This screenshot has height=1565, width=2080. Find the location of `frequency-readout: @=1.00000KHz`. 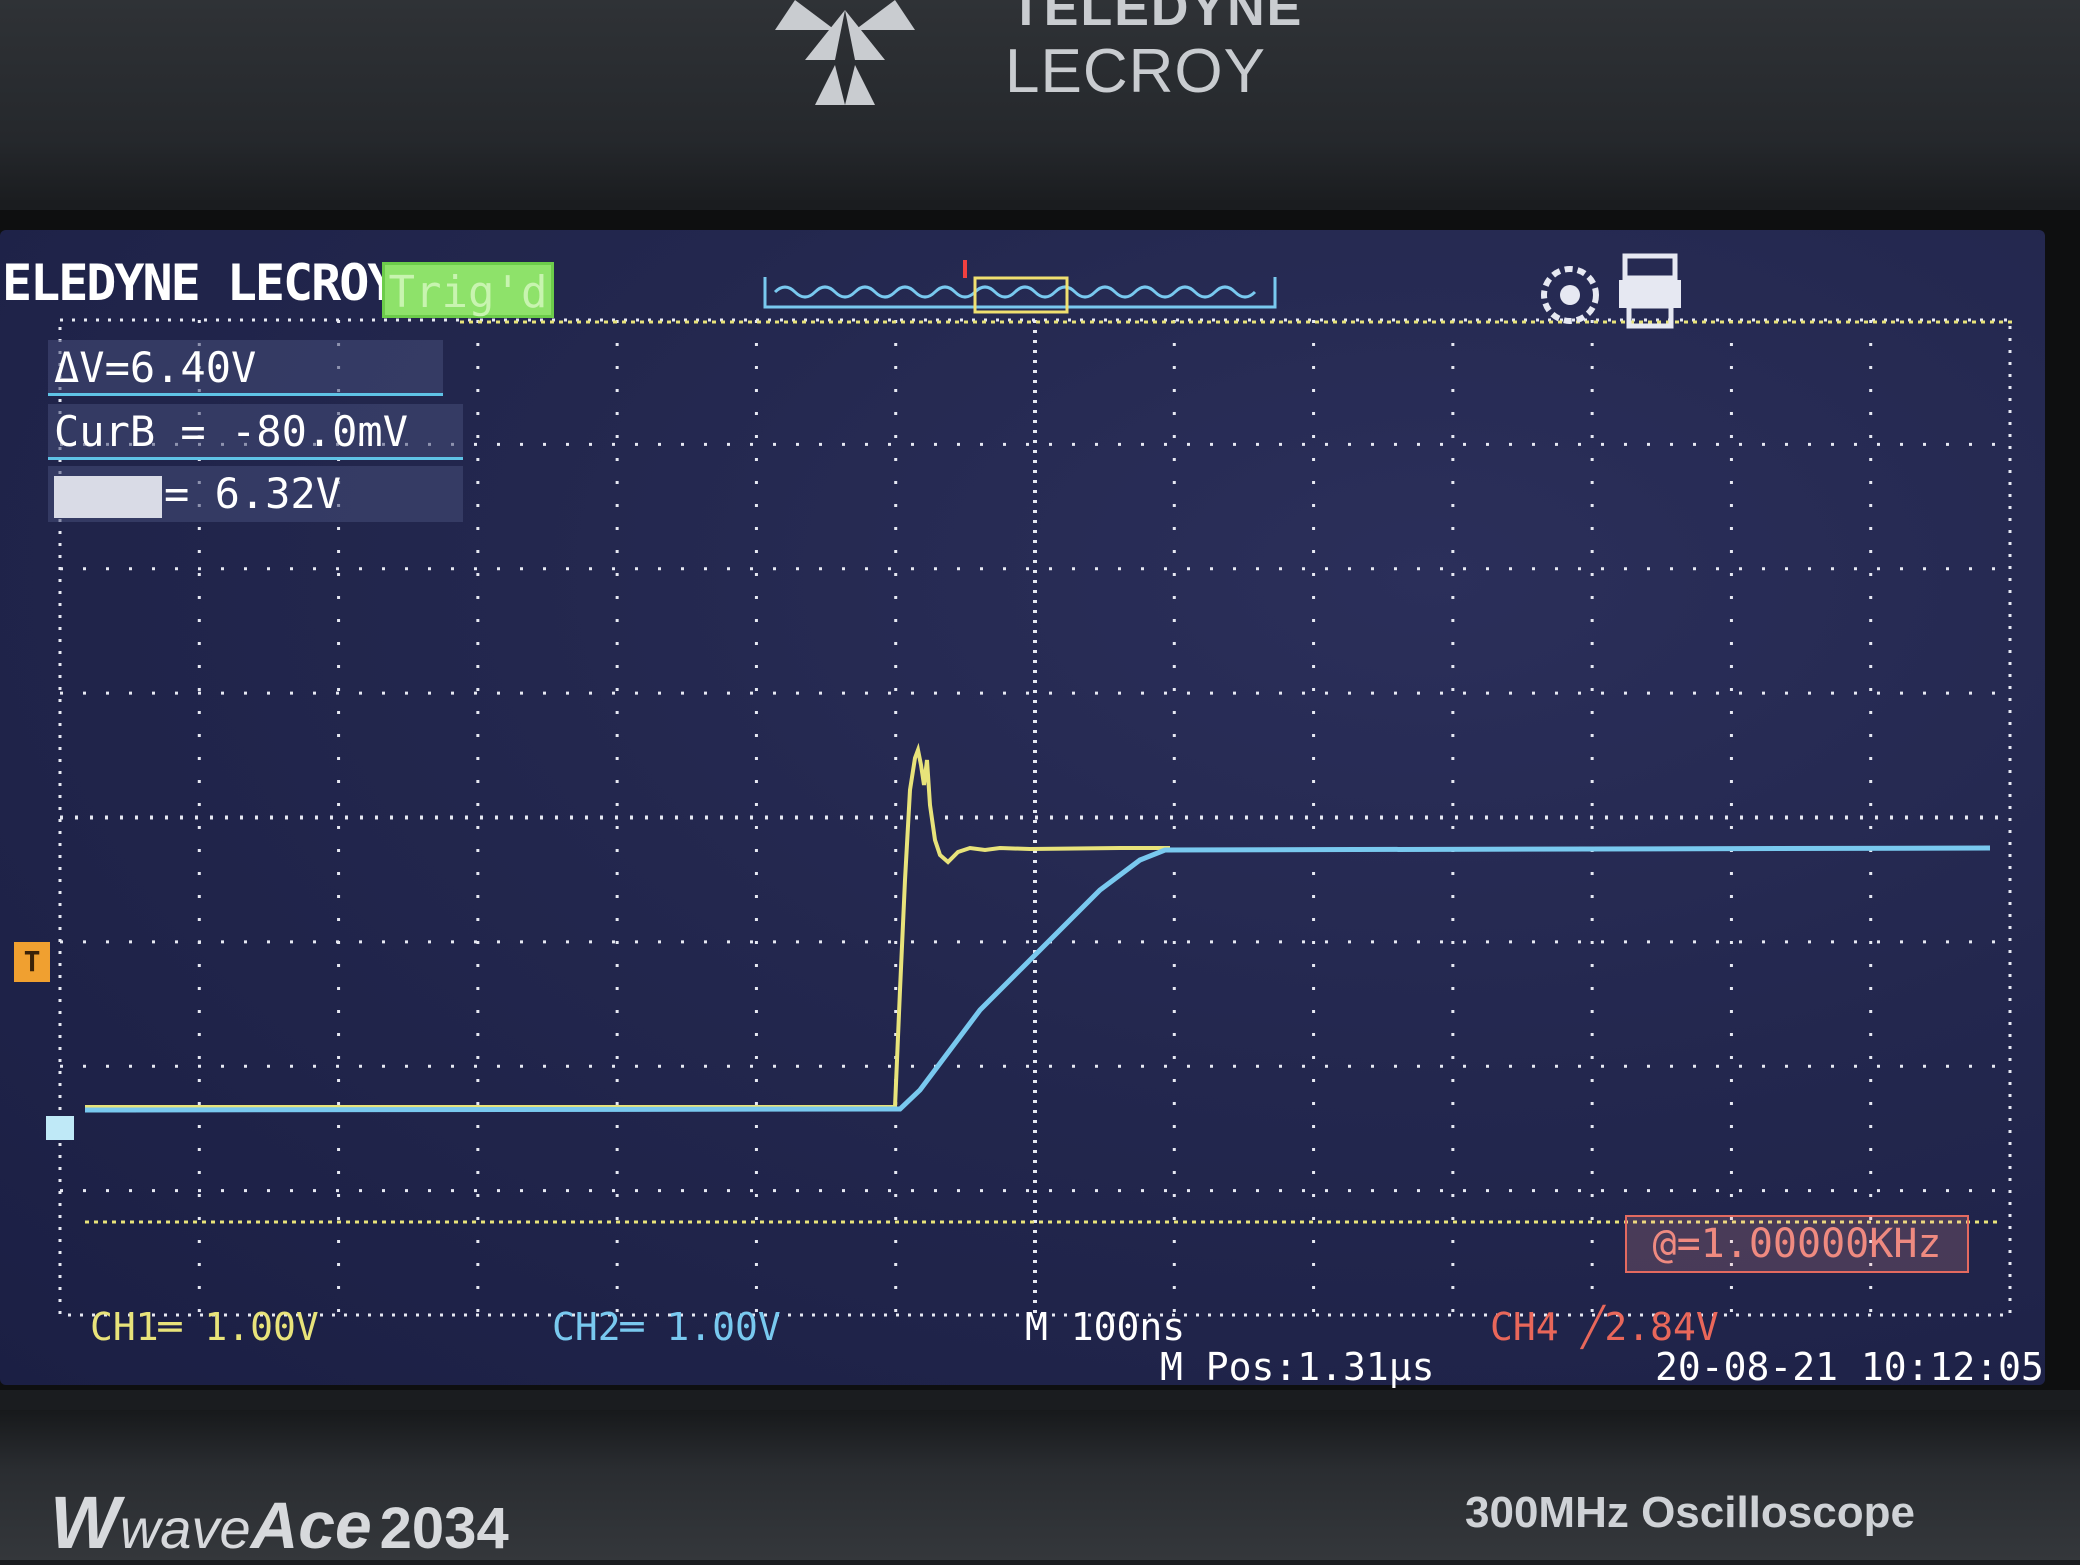

frequency-readout: @=1.00000KHz is located at coordinates (1797, 1244).